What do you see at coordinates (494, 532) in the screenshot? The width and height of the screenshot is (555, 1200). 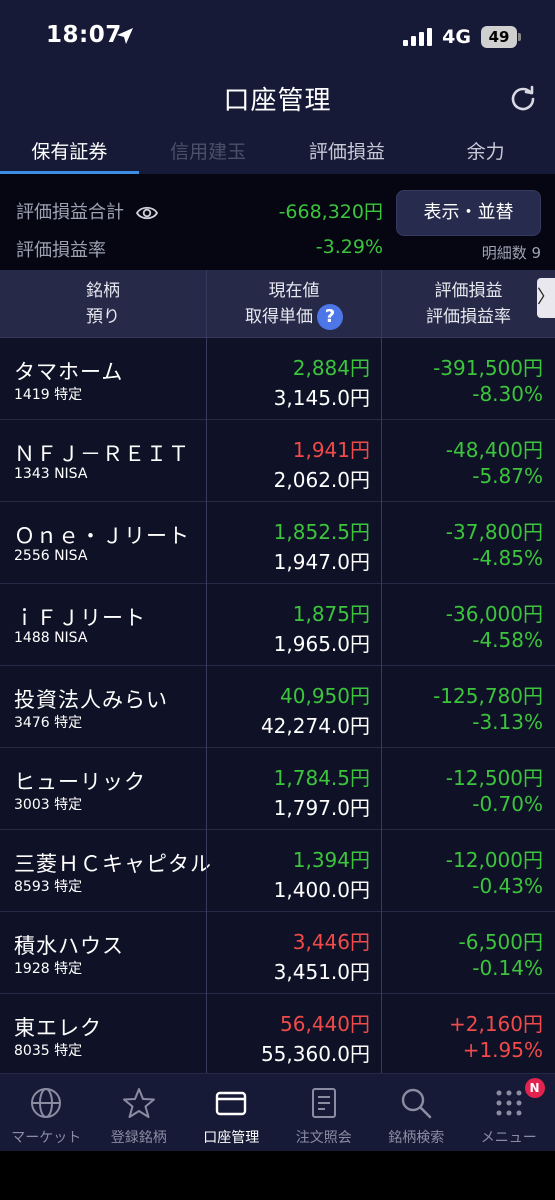 I see `valuation-pl: -37,800円` at bounding box center [494, 532].